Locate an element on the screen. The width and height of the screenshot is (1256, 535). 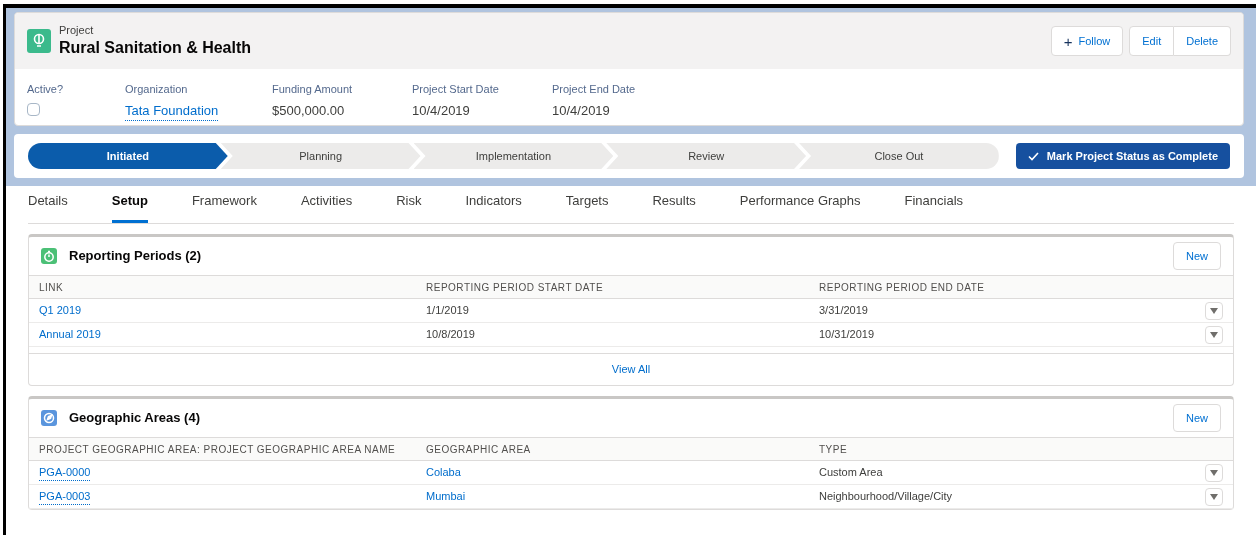
action-button: Edit is located at coordinates (1152, 41).